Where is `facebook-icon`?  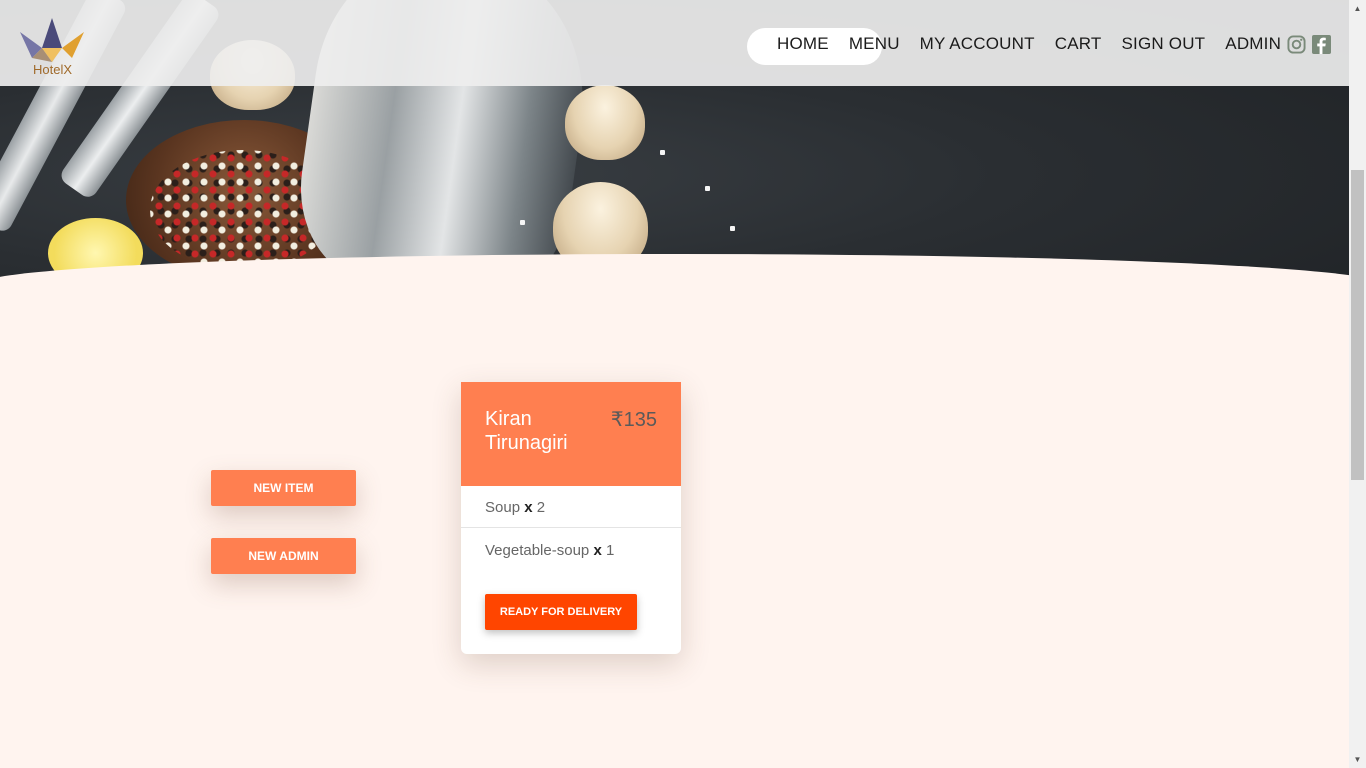 facebook-icon is located at coordinates (1321, 44).